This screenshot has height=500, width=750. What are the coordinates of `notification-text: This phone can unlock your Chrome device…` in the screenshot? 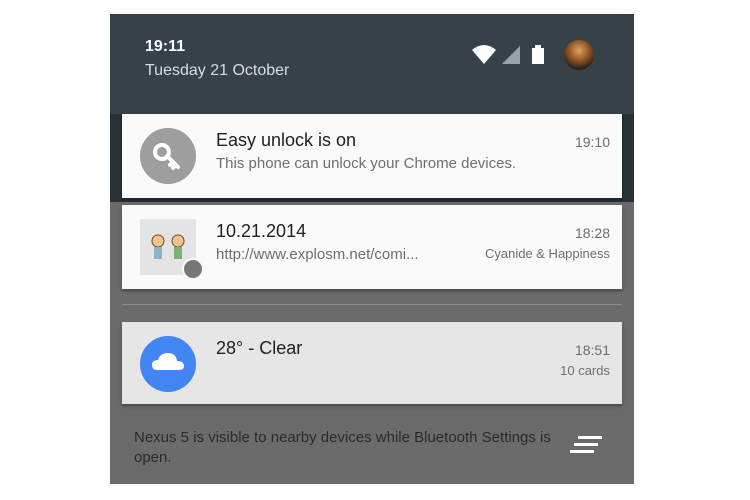 It's located at (366, 163).